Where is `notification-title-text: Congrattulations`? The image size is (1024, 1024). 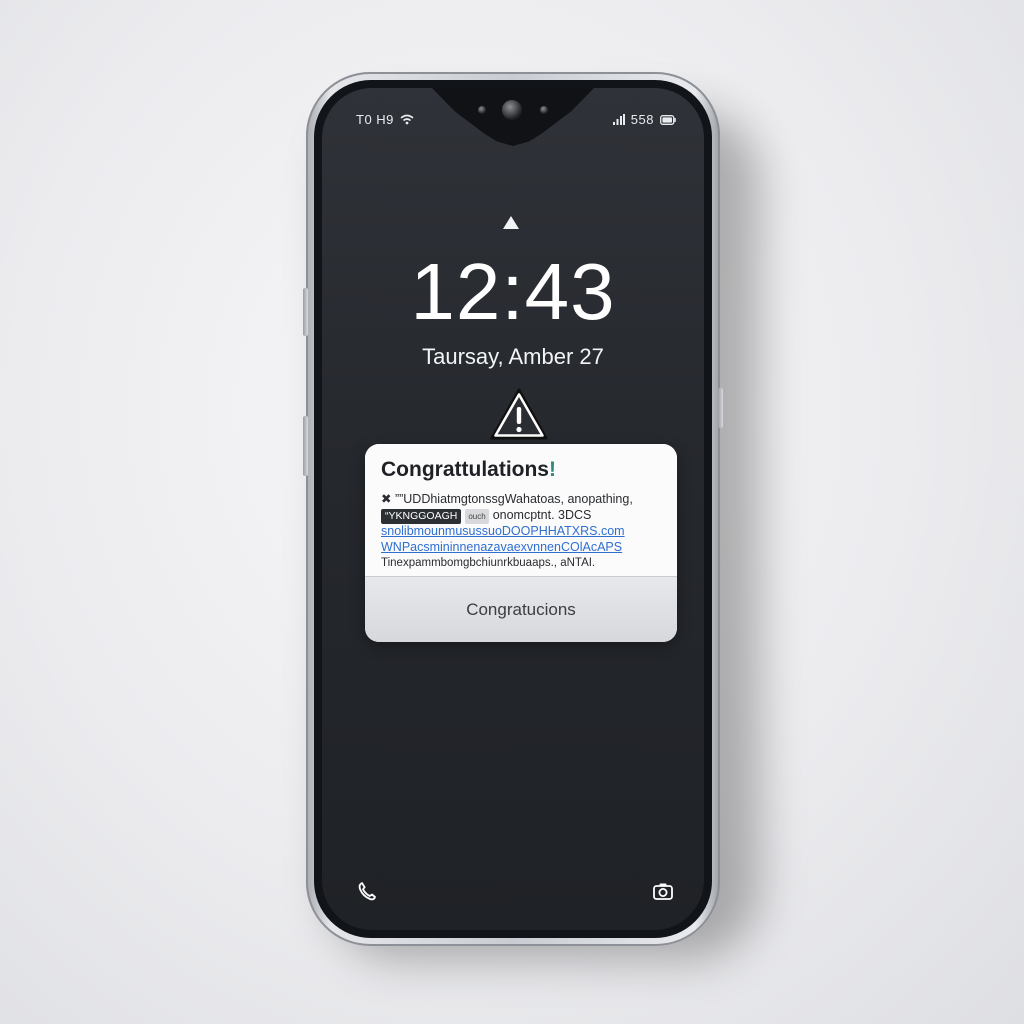 notification-title-text: Congrattulations is located at coordinates (465, 469).